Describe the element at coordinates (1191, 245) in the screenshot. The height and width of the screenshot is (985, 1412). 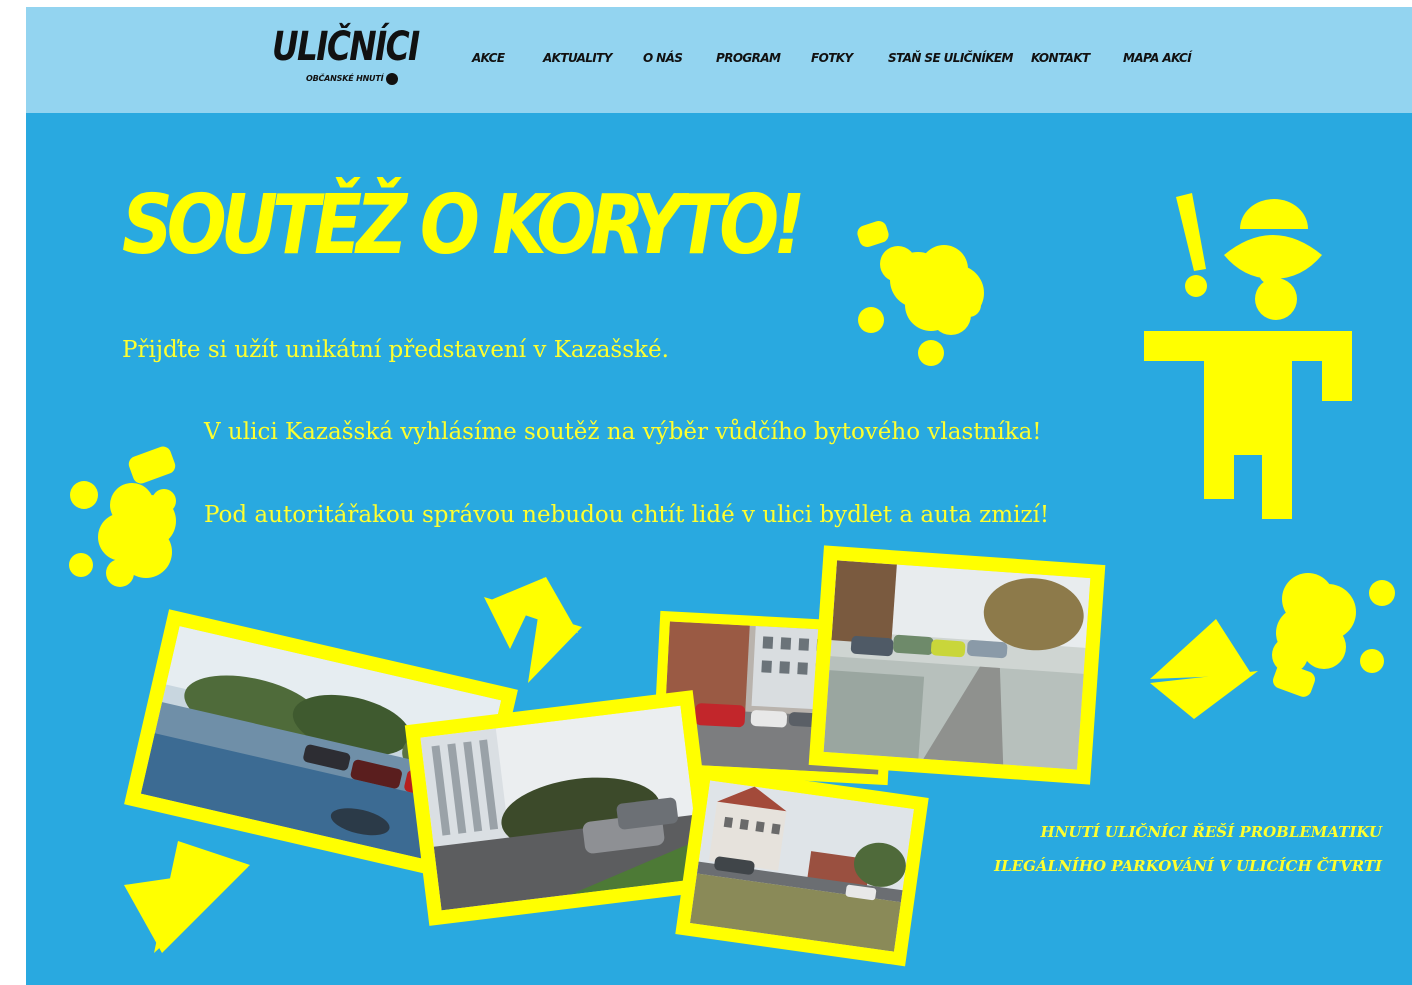
I see `exclamation-mark-icon` at that location.